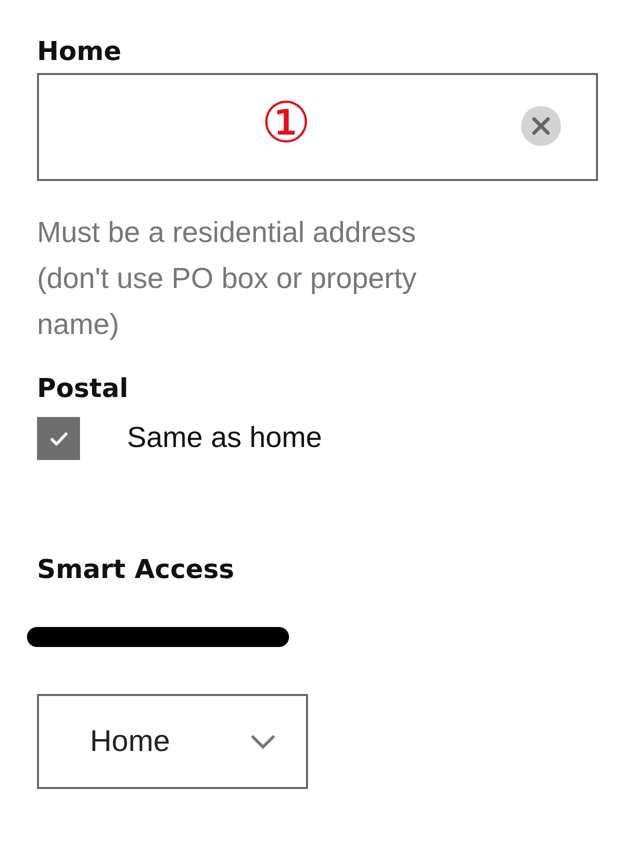  What do you see at coordinates (317, 127) in the screenshot?
I see `address-field: ①` at bounding box center [317, 127].